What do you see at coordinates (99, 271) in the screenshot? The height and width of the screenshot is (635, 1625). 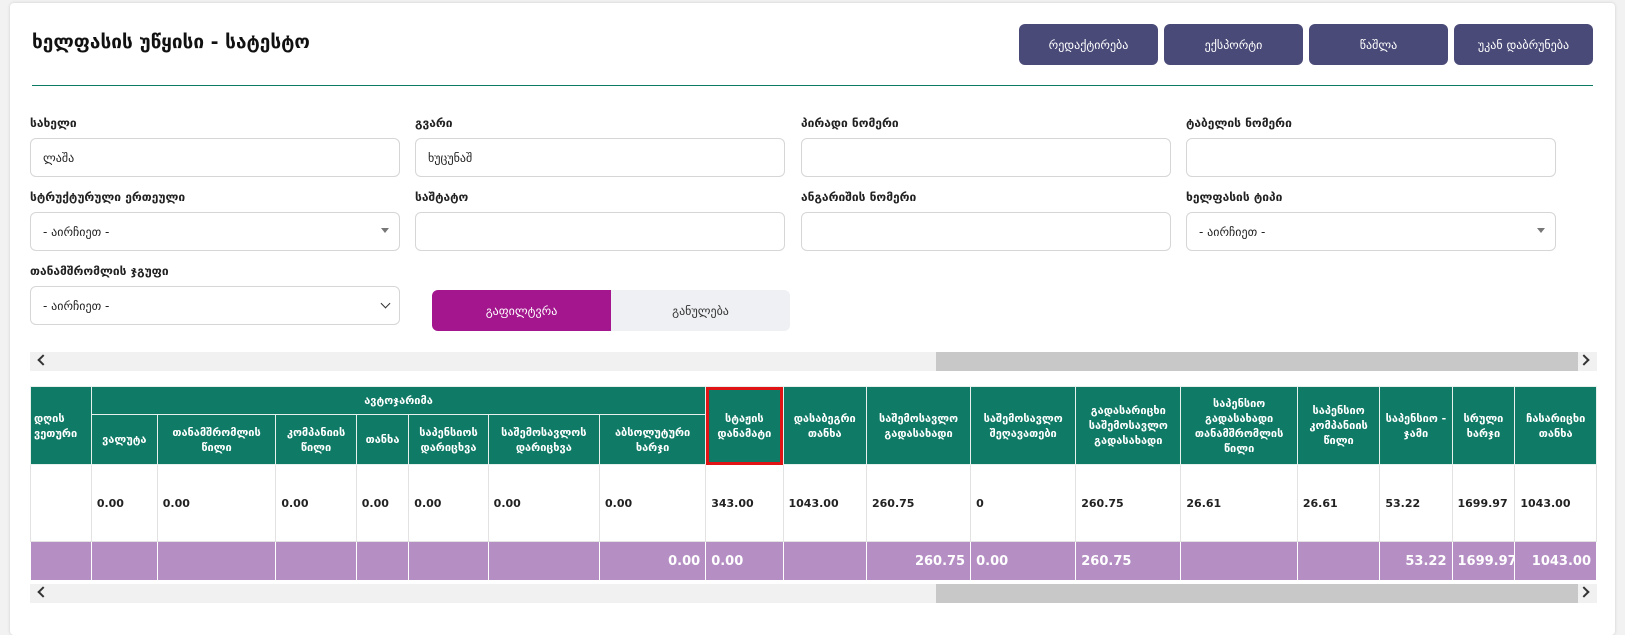 I see `employee-group-label: თანამშრომლის ჯგუფი` at bounding box center [99, 271].